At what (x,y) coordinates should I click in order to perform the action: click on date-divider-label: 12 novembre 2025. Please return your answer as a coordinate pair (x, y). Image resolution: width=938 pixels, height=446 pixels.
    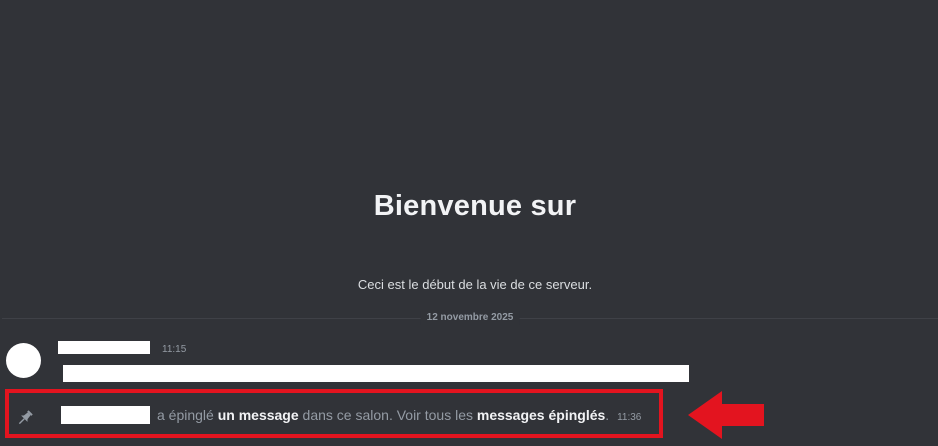
    Looking at the image, I should click on (470, 318).